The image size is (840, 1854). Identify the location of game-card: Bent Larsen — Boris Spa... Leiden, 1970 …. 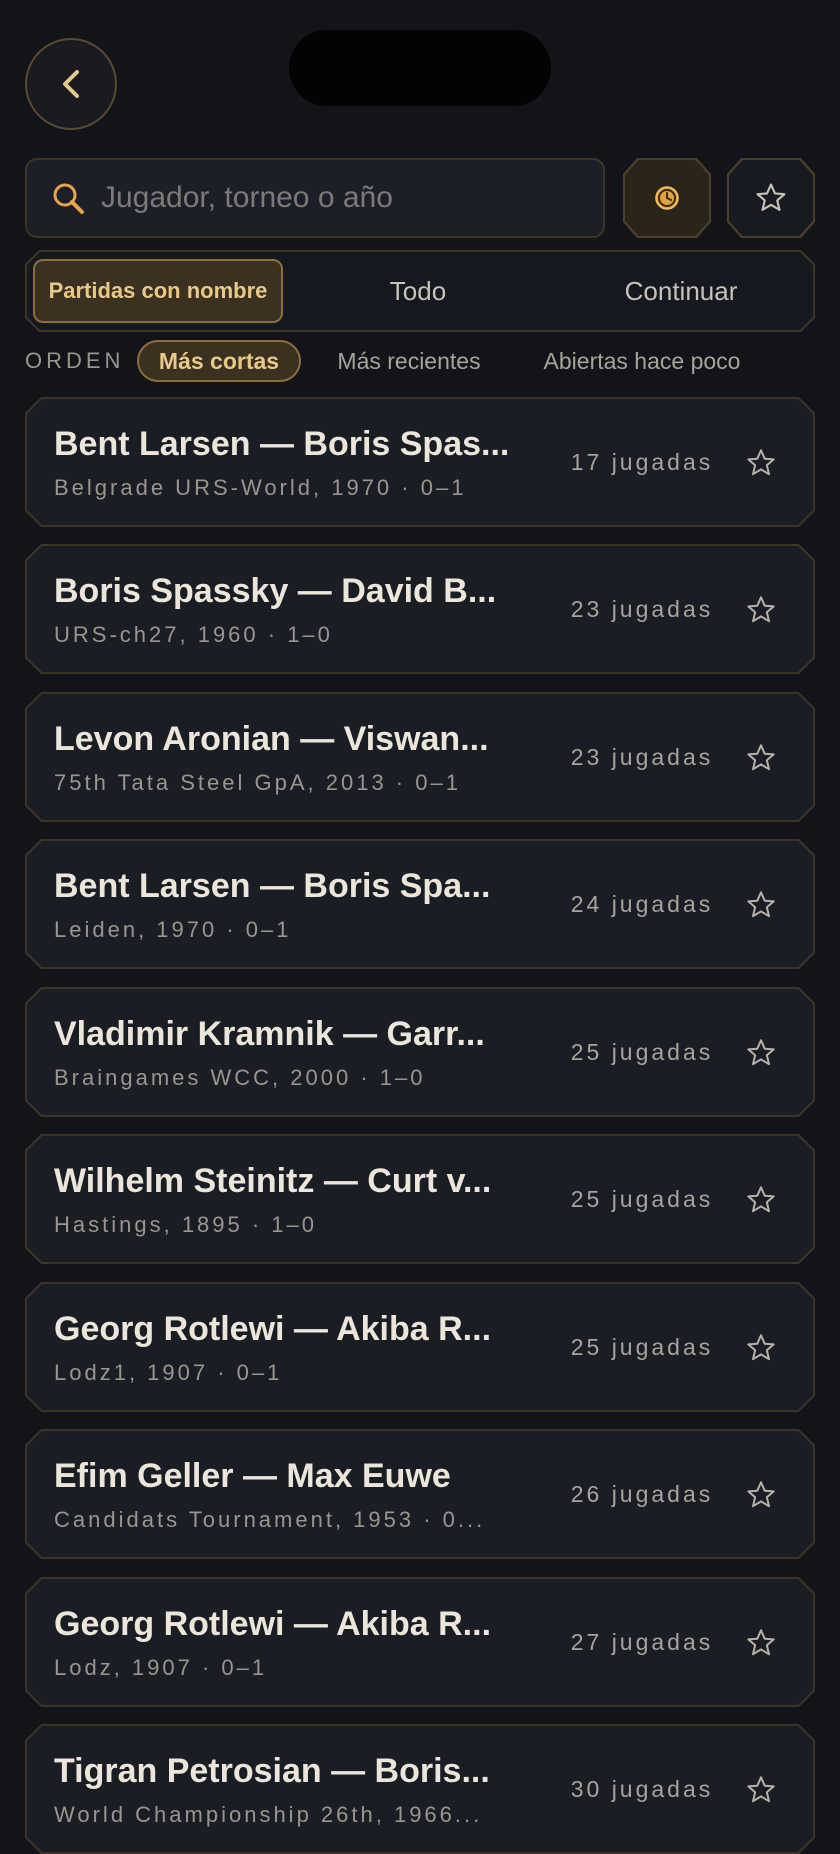
(420, 904).